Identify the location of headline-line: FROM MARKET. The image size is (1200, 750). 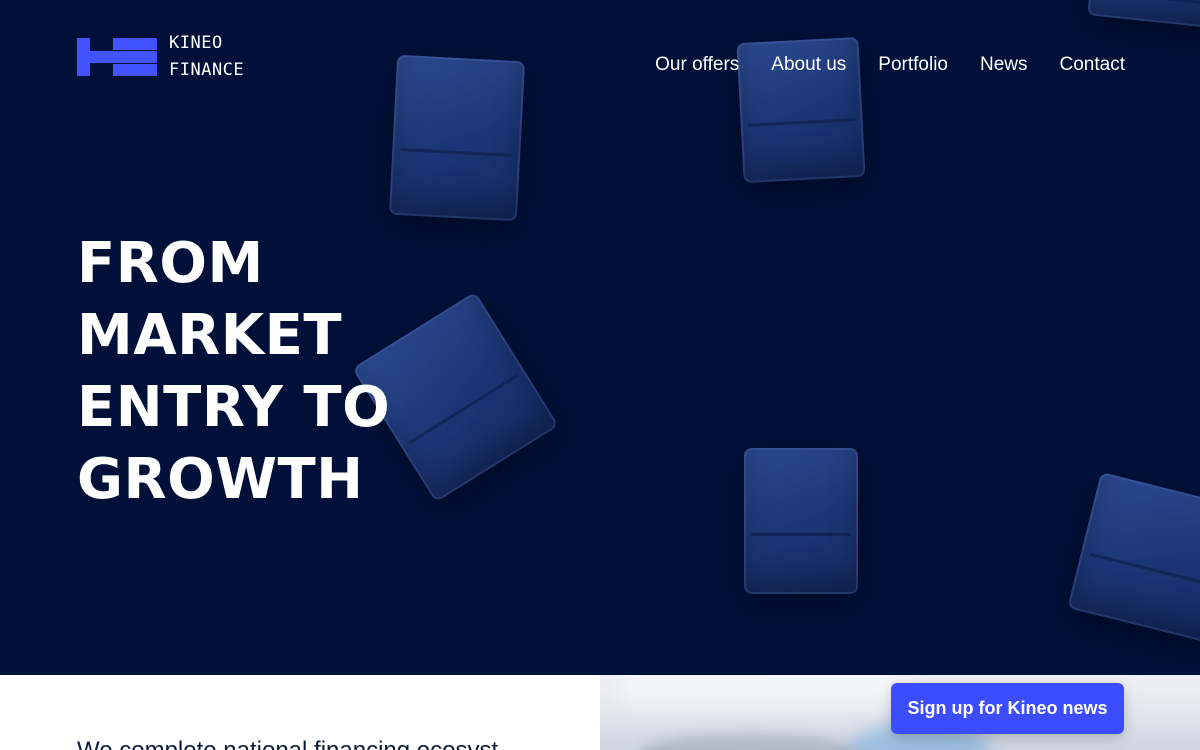
(210, 299).